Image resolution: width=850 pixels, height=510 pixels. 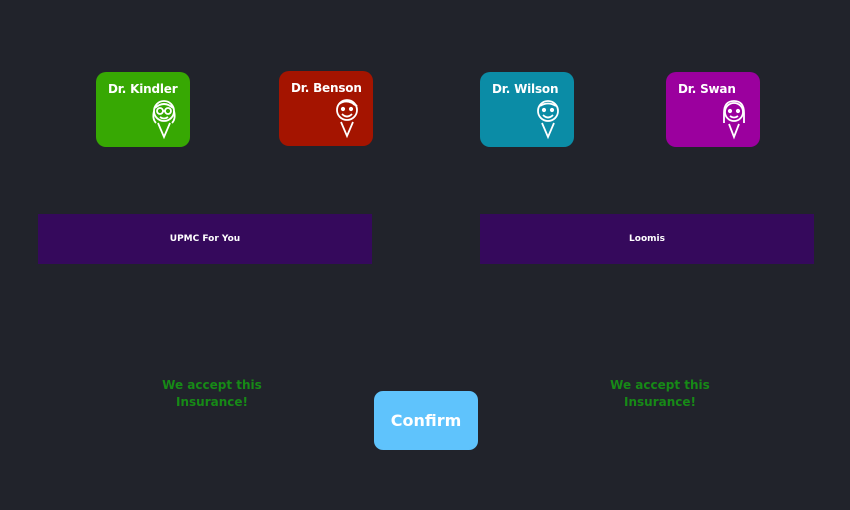 I want to click on insurance-plan-upmc: UPMC For You, so click(x=205, y=239).